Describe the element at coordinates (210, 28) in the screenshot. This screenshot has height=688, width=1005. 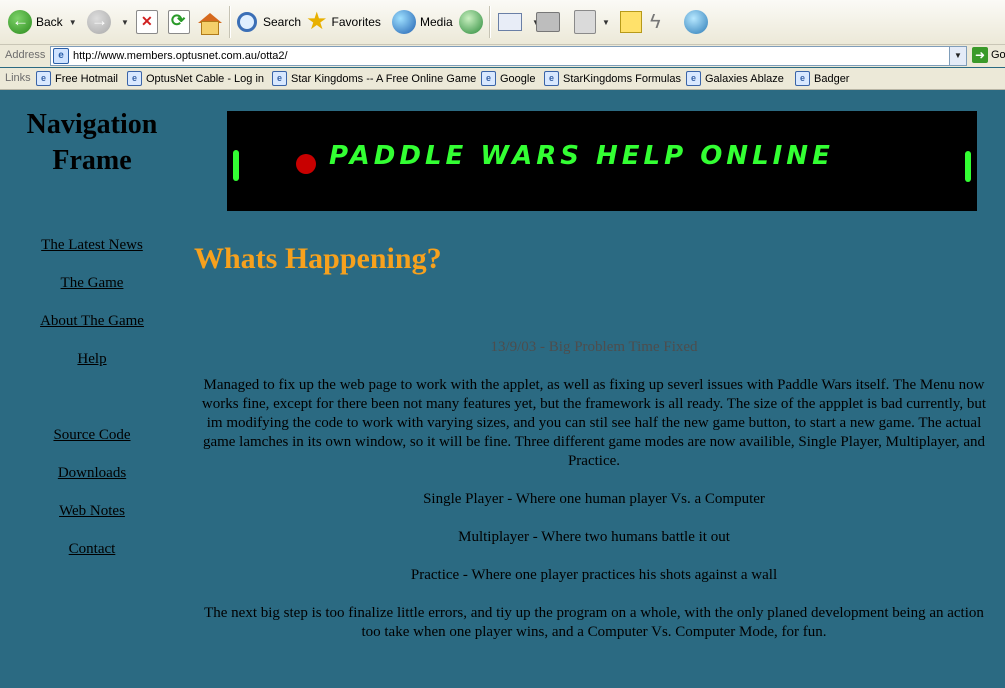
I see `home-icon-body` at that location.